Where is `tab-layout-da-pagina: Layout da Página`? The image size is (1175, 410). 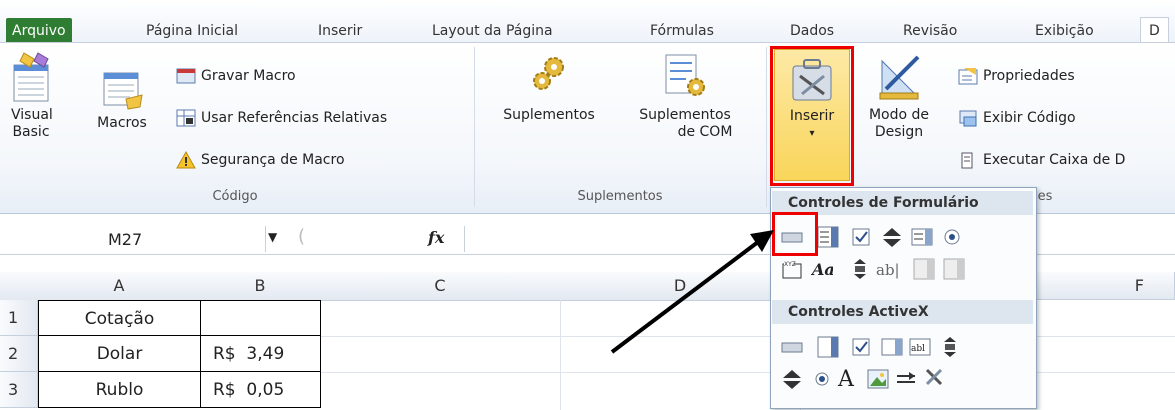 tab-layout-da-pagina: Layout da Página is located at coordinates (492, 31).